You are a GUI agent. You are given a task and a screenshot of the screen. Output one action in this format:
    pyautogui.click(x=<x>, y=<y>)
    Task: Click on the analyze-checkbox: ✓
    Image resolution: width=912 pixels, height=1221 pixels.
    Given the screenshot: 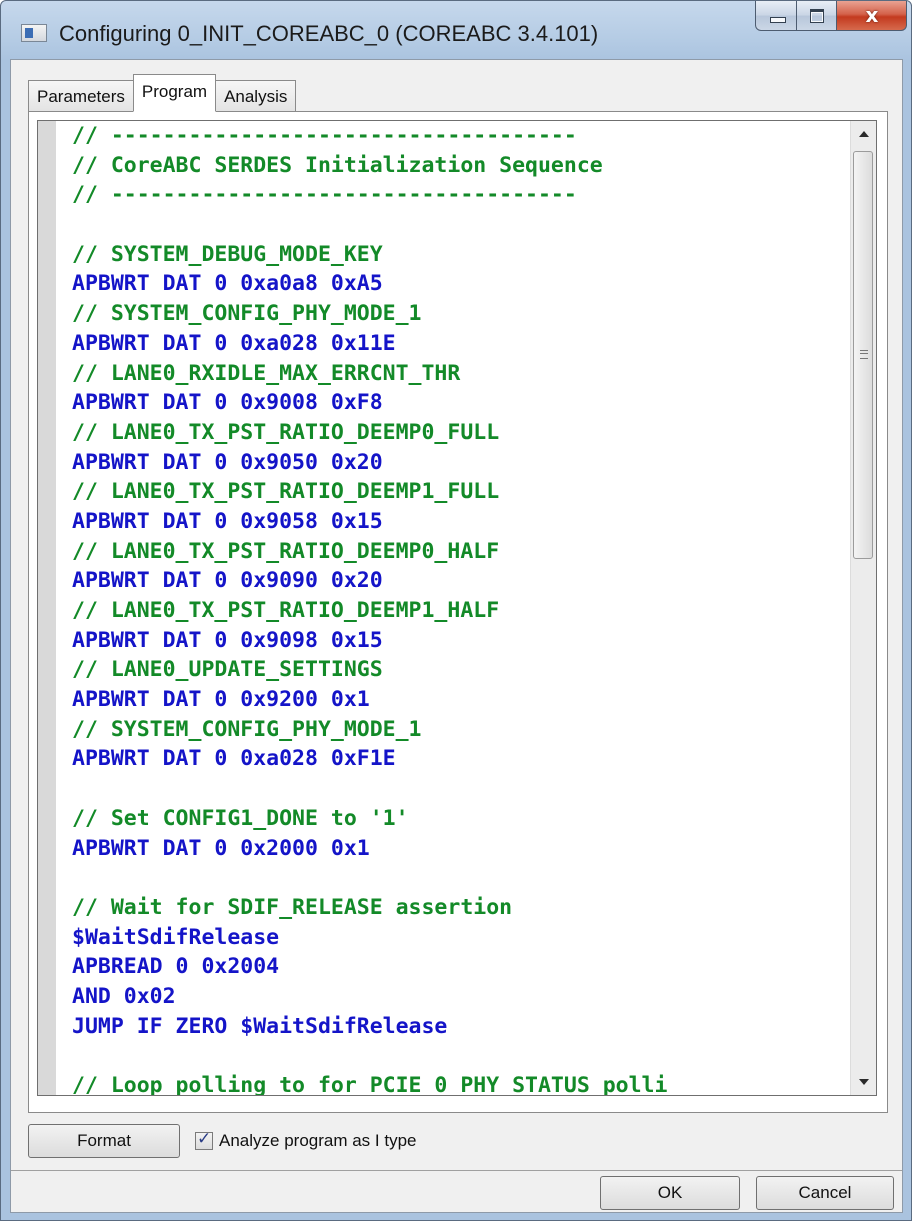 What is the action you would take?
    pyautogui.click(x=204, y=1139)
    